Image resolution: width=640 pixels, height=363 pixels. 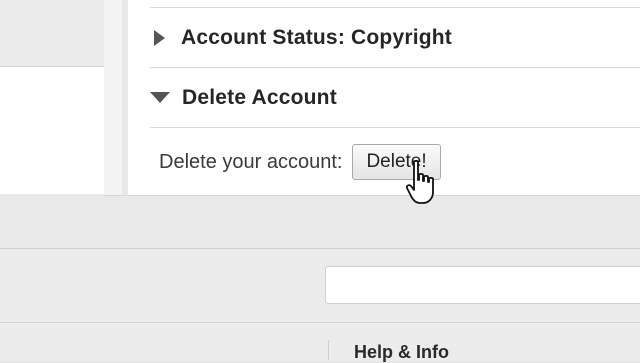 What do you see at coordinates (53, 33) in the screenshot?
I see `left-header-strip` at bounding box center [53, 33].